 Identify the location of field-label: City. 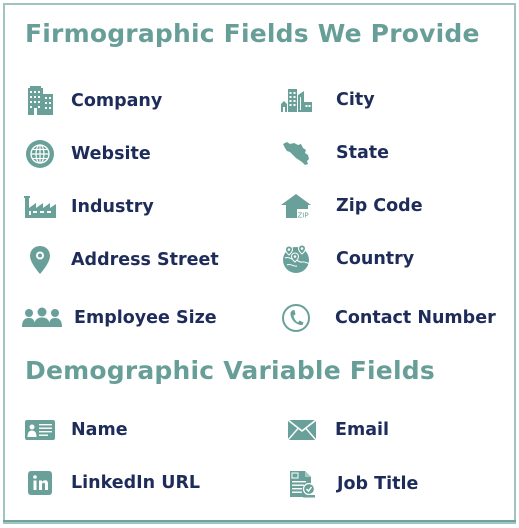
(355, 100).